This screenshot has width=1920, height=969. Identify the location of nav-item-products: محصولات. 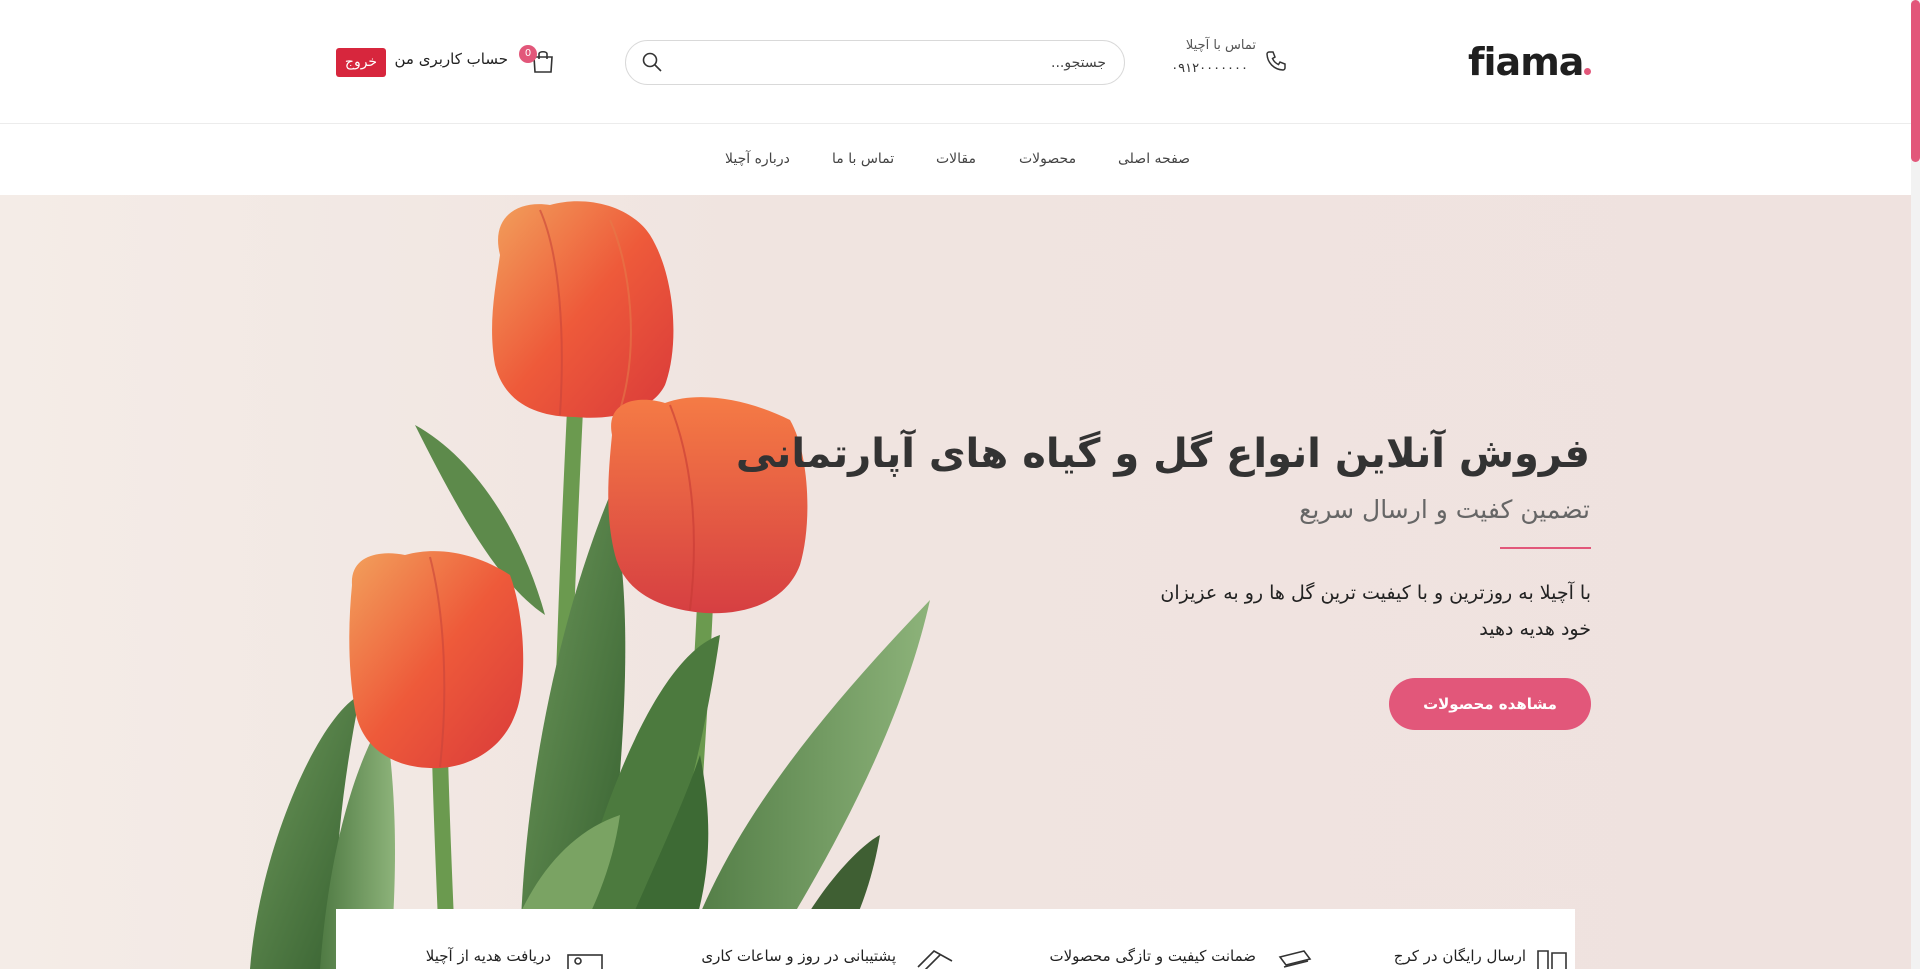
(1047, 159).